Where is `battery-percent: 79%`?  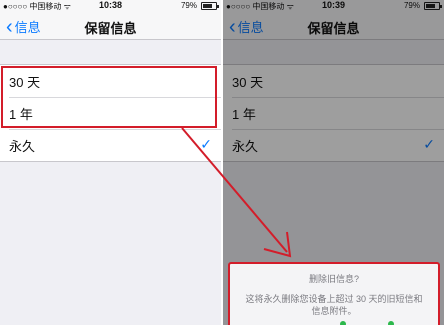 battery-percent: 79% is located at coordinates (188, 5).